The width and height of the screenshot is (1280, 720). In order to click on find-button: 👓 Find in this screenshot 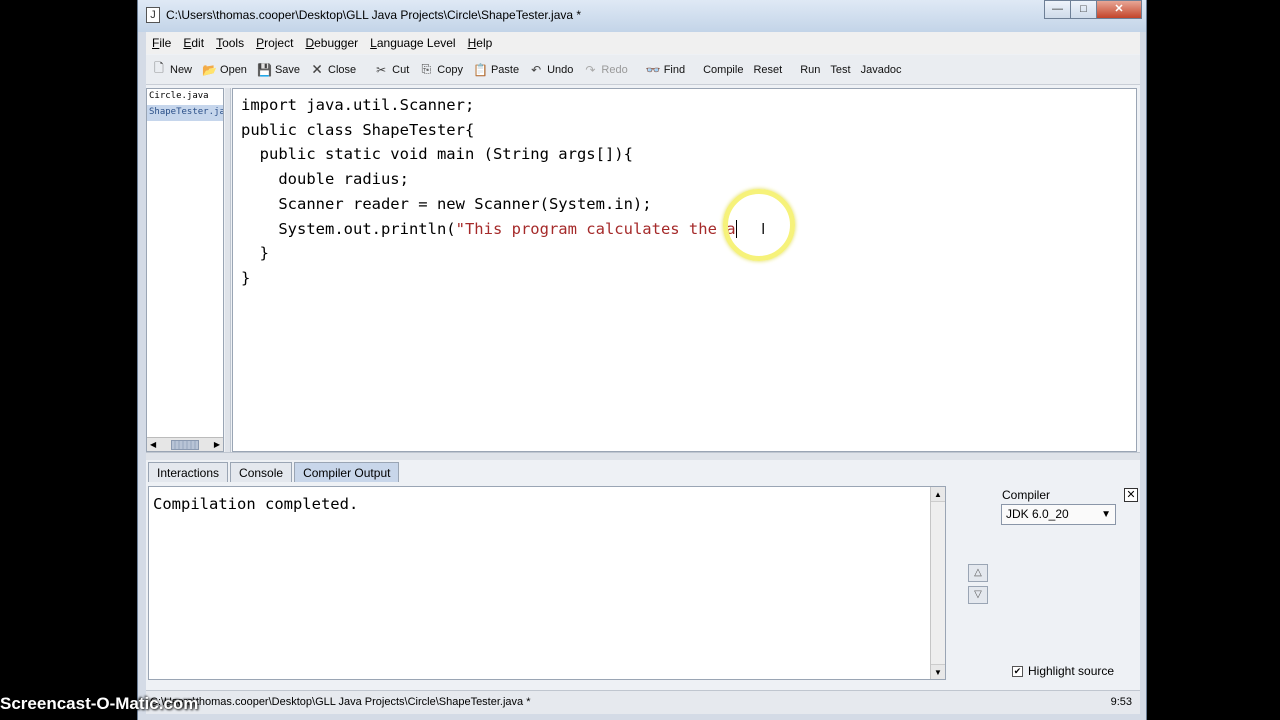, I will do `click(665, 70)`.